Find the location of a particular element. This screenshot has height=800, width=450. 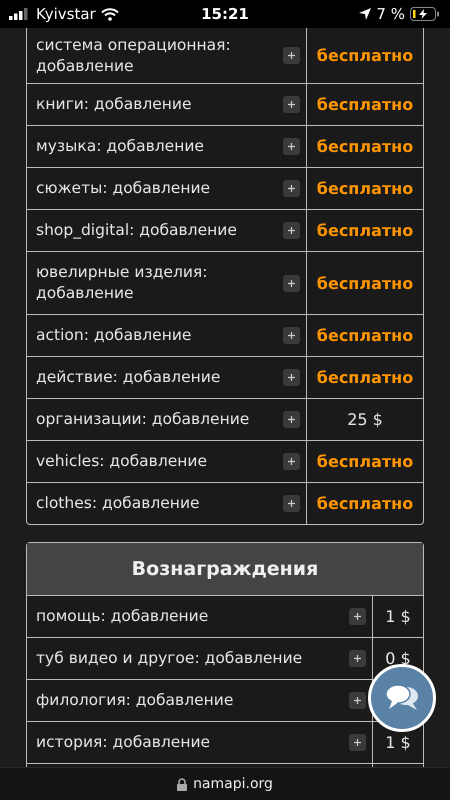

battery-charging-icon is located at coordinates (425, 14).